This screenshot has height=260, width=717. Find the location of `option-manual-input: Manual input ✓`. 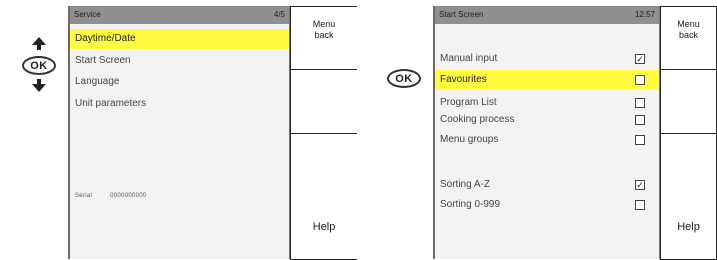

option-manual-input: Manual input ✓ is located at coordinates (547, 59).